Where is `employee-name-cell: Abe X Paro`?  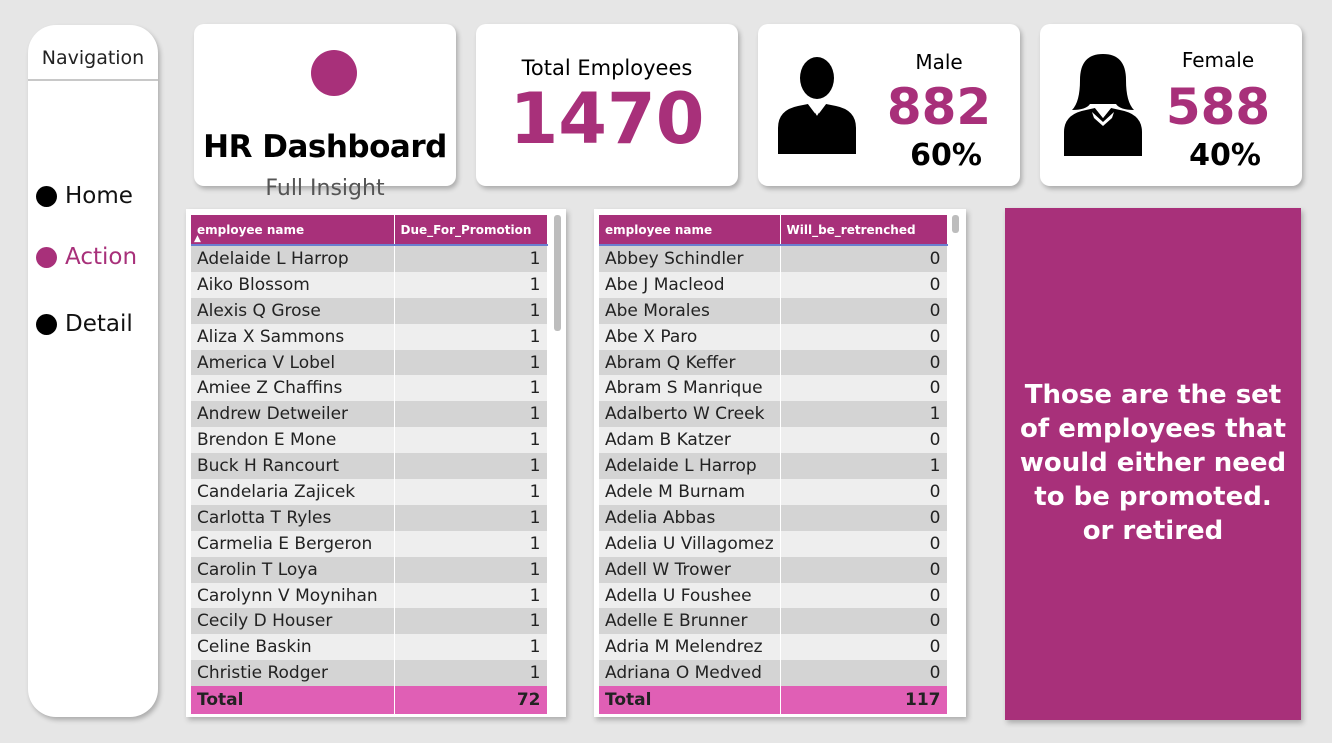
employee-name-cell: Abe X Paro is located at coordinates (690, 336).